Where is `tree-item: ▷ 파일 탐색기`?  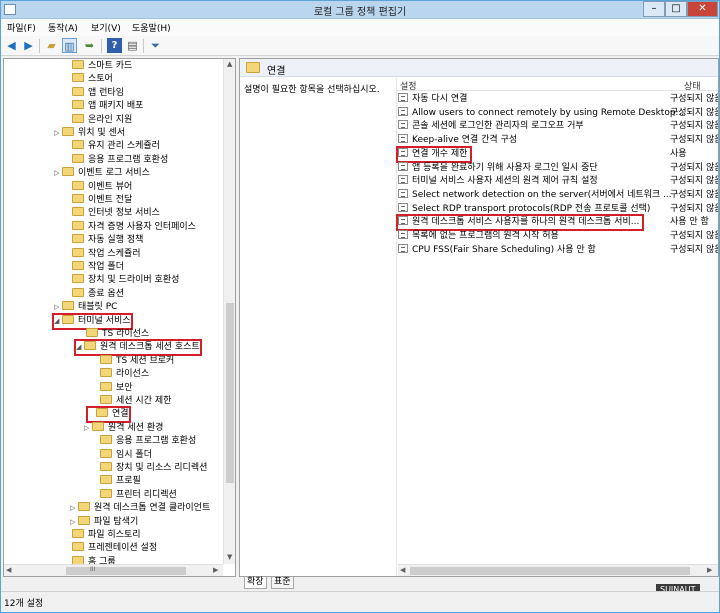 tree-item: ▷ 파일 탐색기 is located at coordinates (104, 522).